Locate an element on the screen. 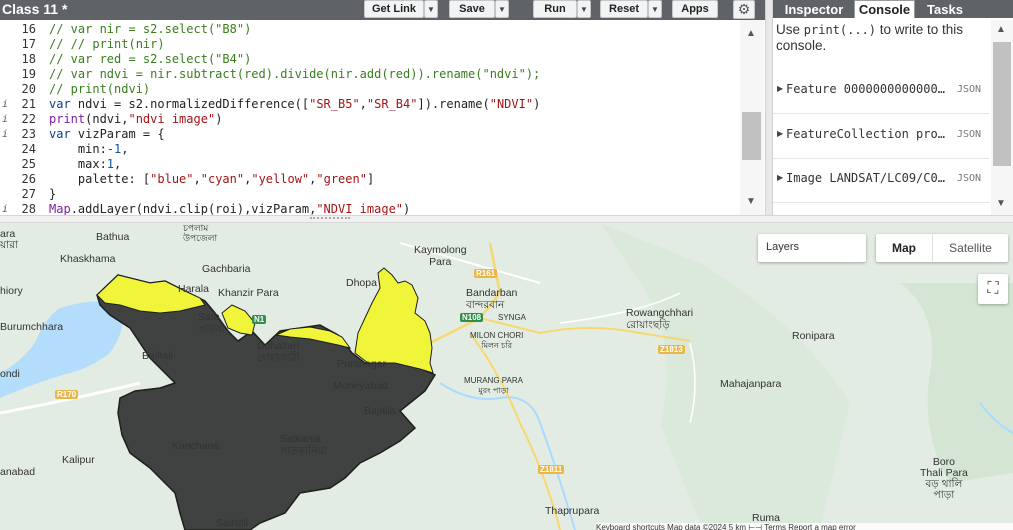 Image resolution: width=1013 pixels, height=530 pixels. editor-scrollbar: ▲ ▼ is located at coordinates (752, 117).